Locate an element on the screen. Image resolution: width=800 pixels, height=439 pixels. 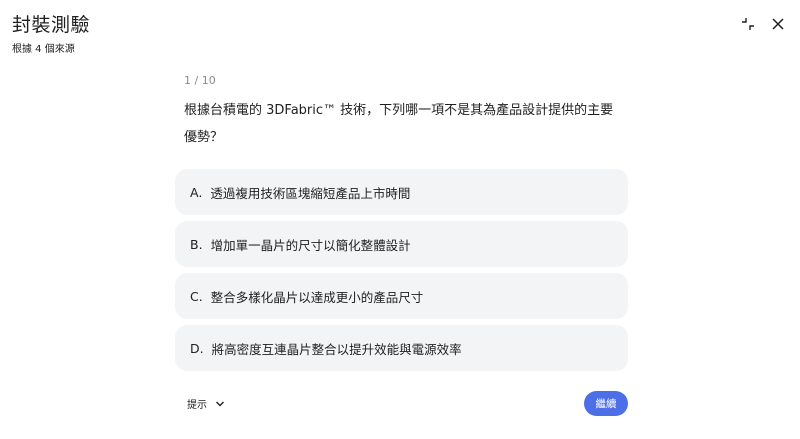
option-text: 將高密度互連晶片整合以提升效能與電源效率 is located at coordinates (336, 349).